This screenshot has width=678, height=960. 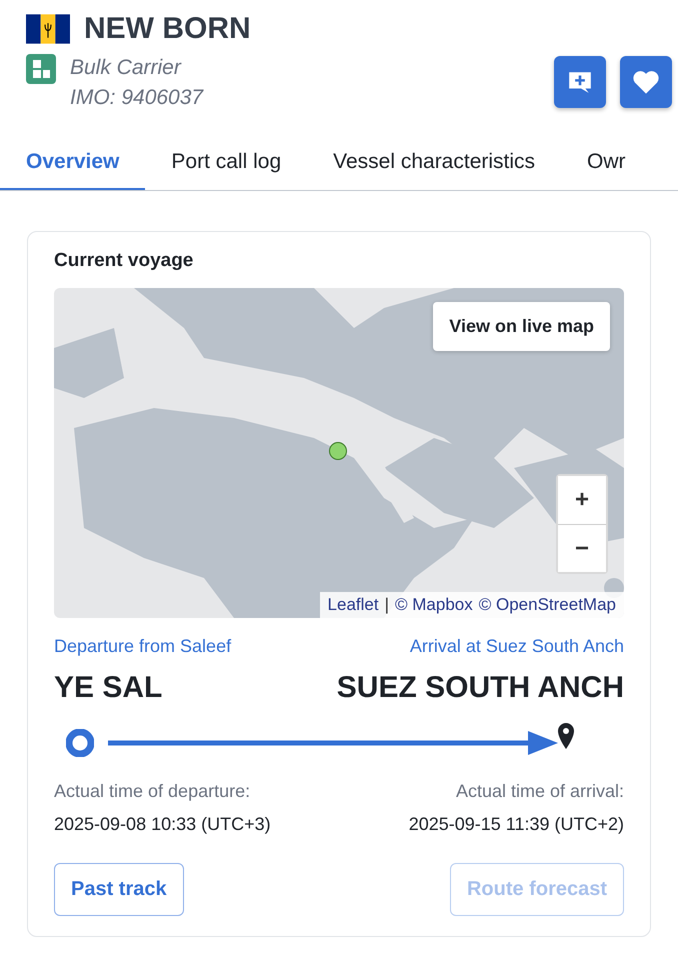 What do you see at coordinates (606, 164) in the screenshot?
I see `tab: Owr` at bounding box center [606, 164].